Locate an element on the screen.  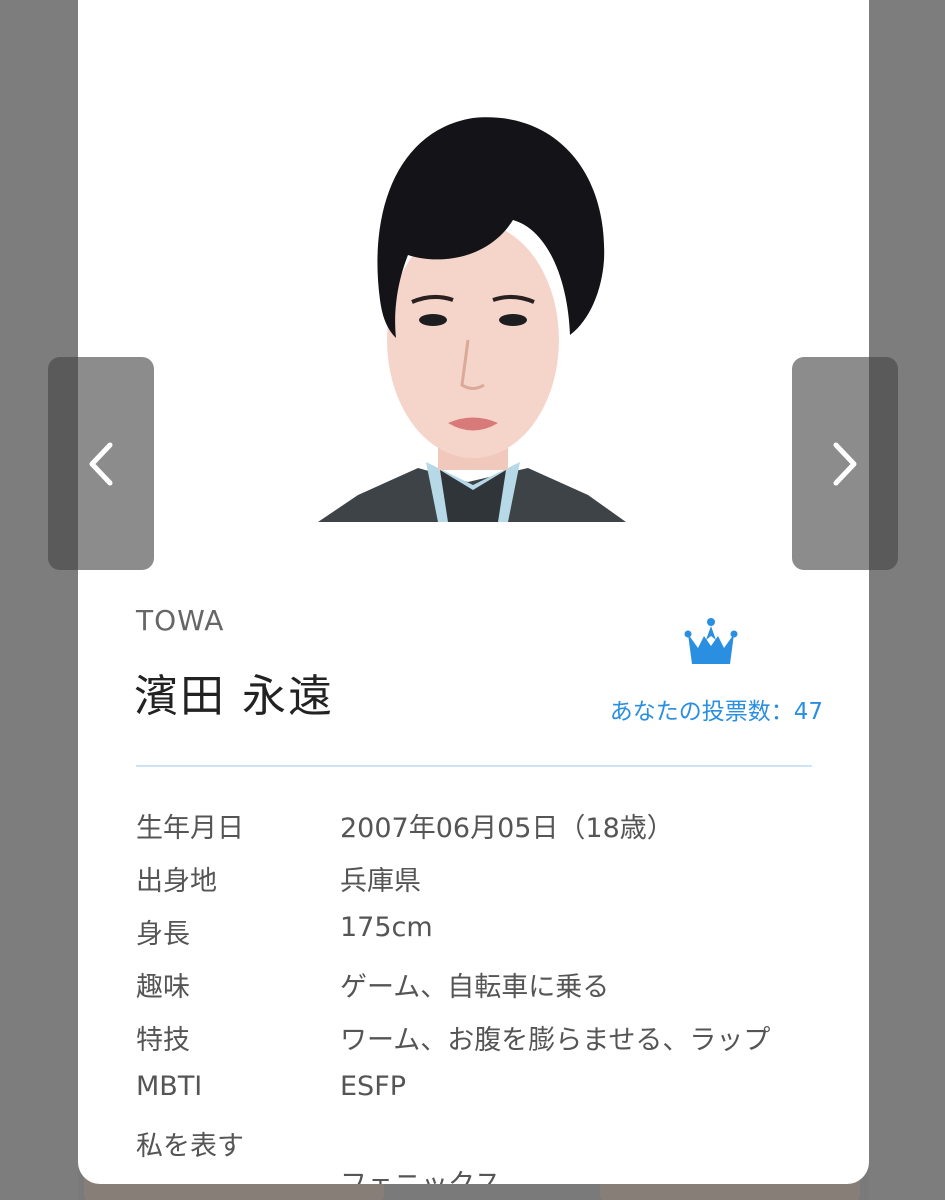
profile-photo is located at coordinates (473, 306).